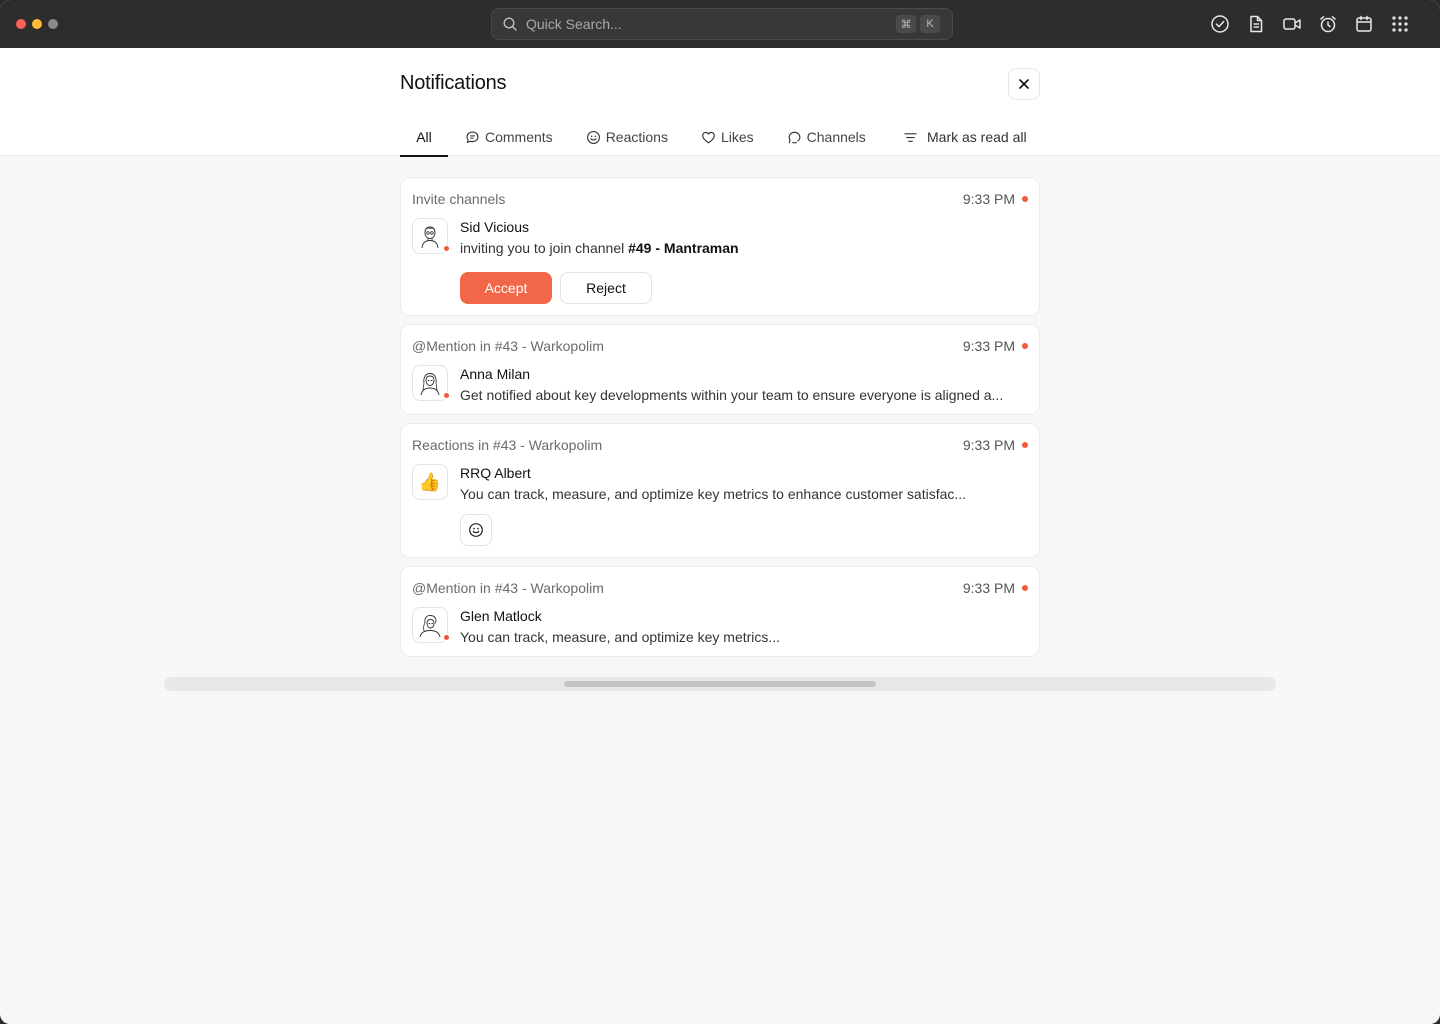 The height and width of the screenshot is (1024, 1440). I want to click on search-icon, so click(510, 24).